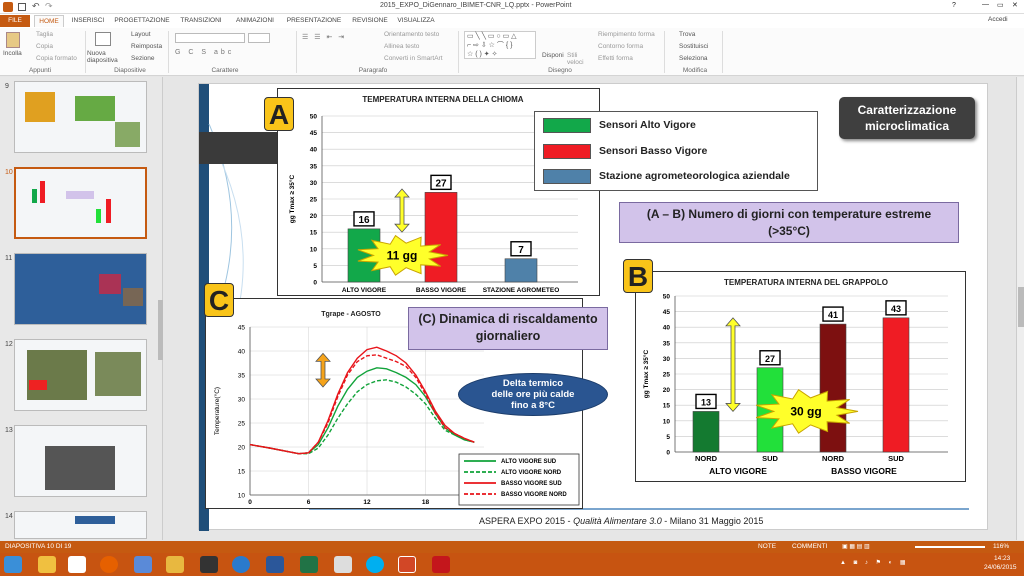 This screenshot has width=1024, height=576. Describe the element at coordinates (143, 58) in the screenshot. I see `section-button: Sezione` at that location.